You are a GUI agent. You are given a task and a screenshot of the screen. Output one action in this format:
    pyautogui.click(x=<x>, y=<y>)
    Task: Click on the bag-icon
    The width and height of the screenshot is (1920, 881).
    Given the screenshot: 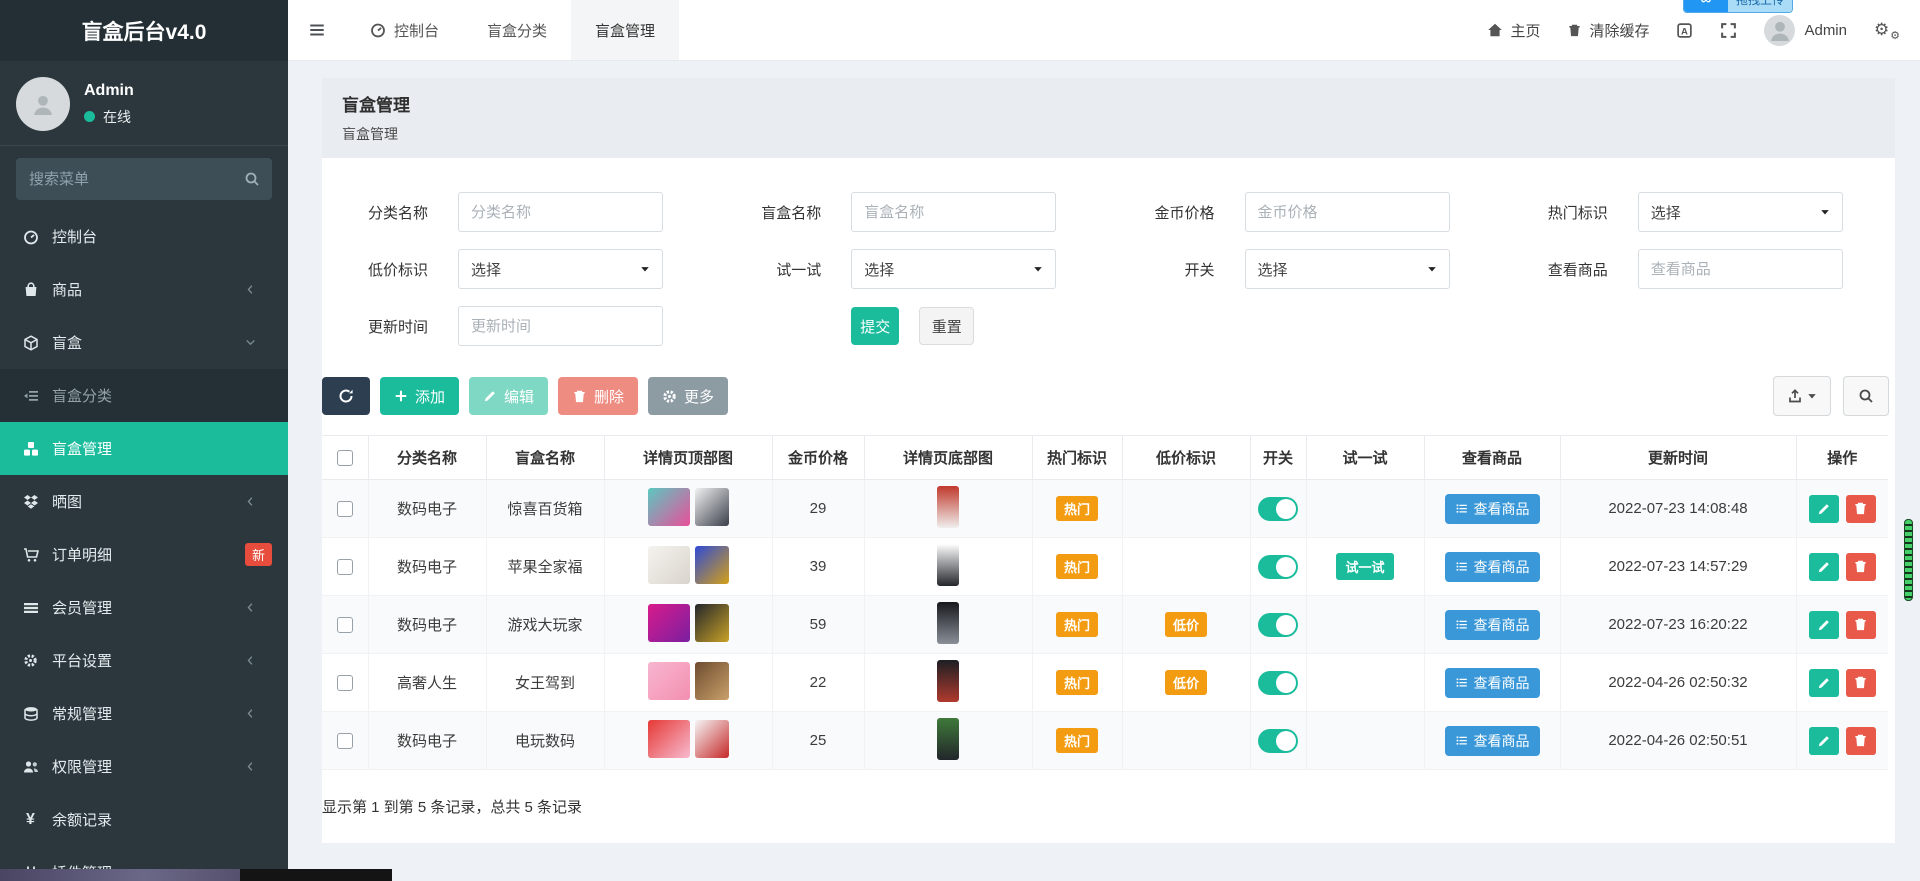 What is the action you would take?
    pyautogui.click(x=30, y=289)
    